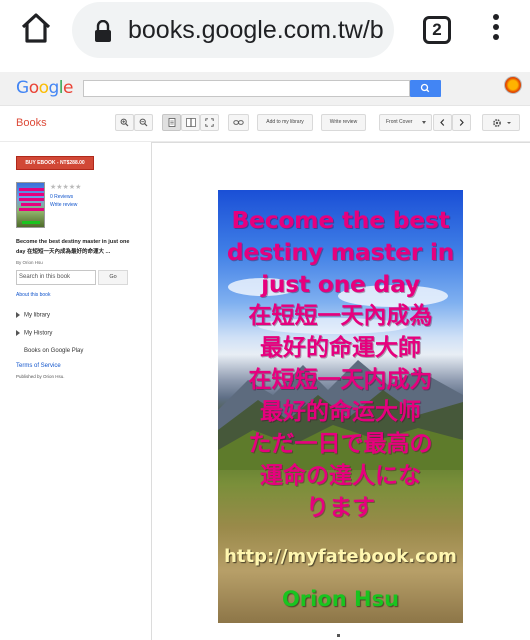 This screenshot has height=640, width=530. I want to click on search-icon, so click(425, 88).